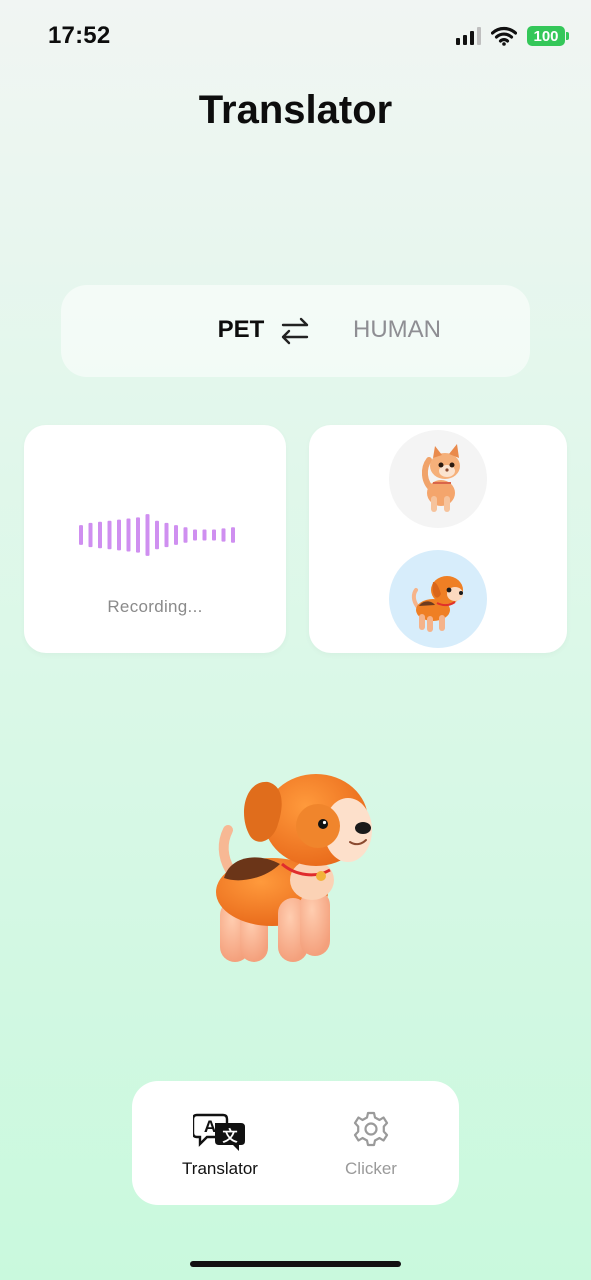  Describe the element at coordinates (294, 868) in the screenshot. I see `dog-illustration` at that location.